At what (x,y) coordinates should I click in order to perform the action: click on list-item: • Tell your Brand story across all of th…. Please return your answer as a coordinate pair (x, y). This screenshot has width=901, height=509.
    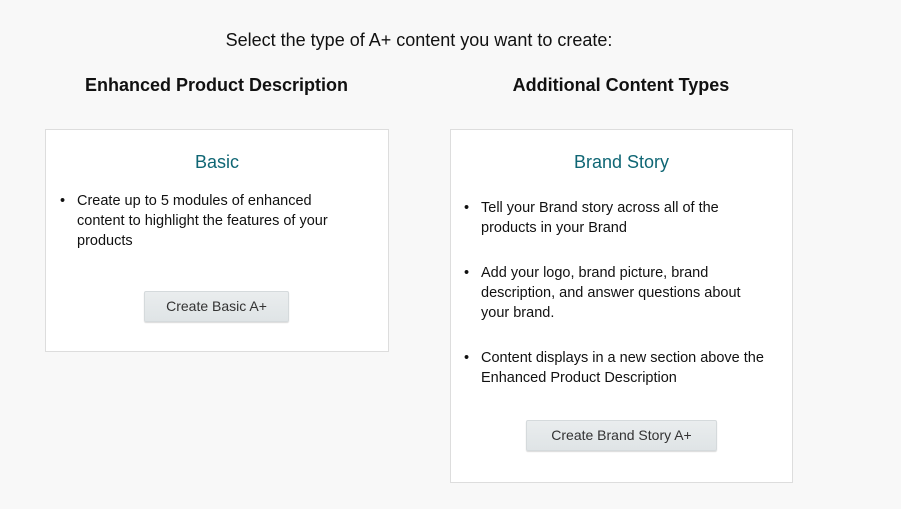
    Looking at the image, I should click on (614, 218).